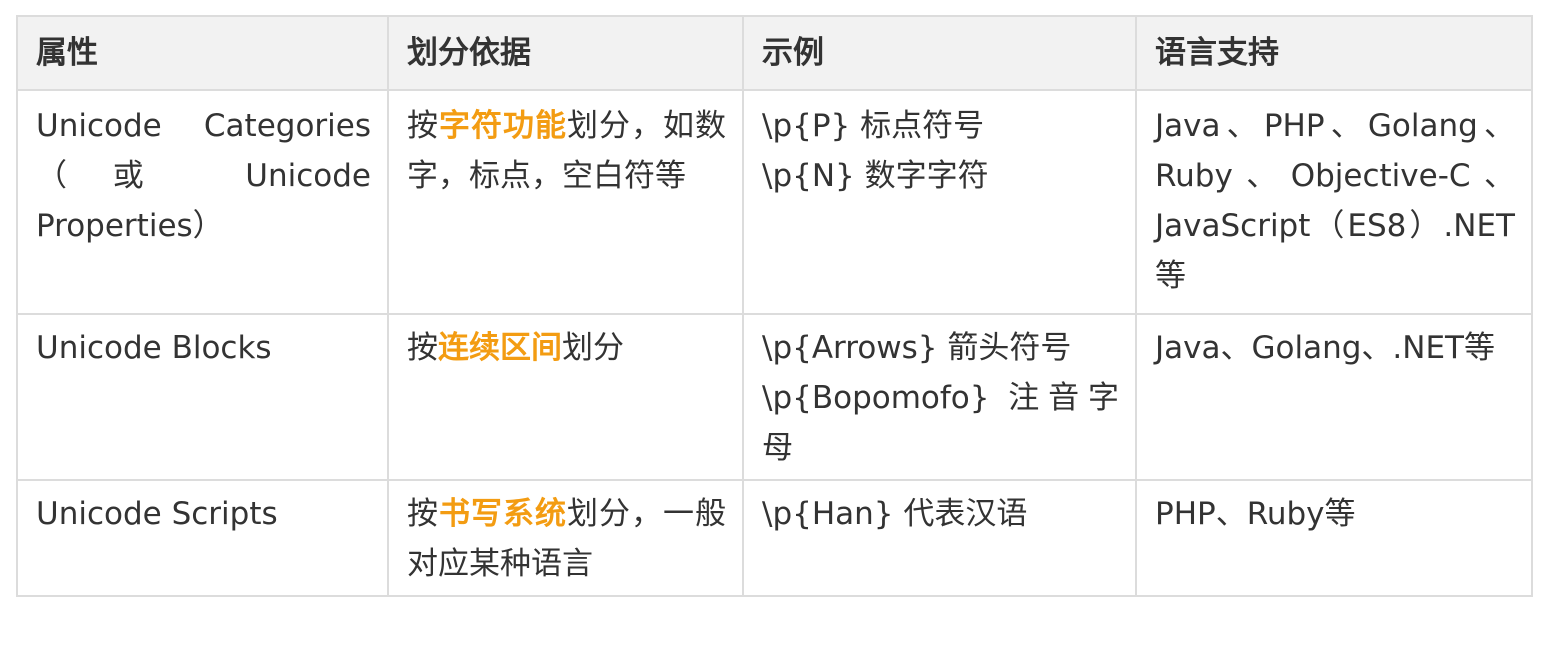 This screenshot has width=1542, height=653. Describe the element at coordinates (593, 348) in the screenshot. I see `basis-suffix: 划分` at that location.